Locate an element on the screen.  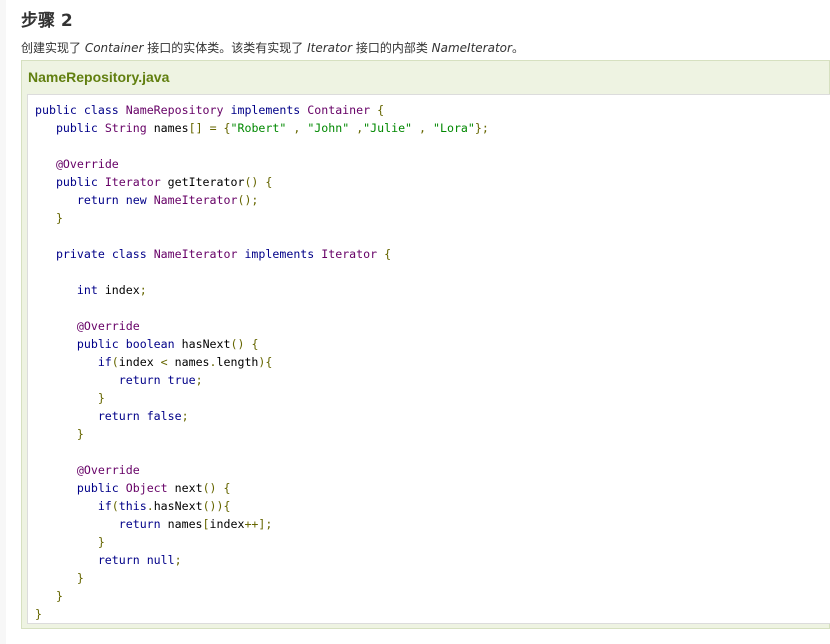
step-title: 步骤 2 is located at coordinates (47, 21).